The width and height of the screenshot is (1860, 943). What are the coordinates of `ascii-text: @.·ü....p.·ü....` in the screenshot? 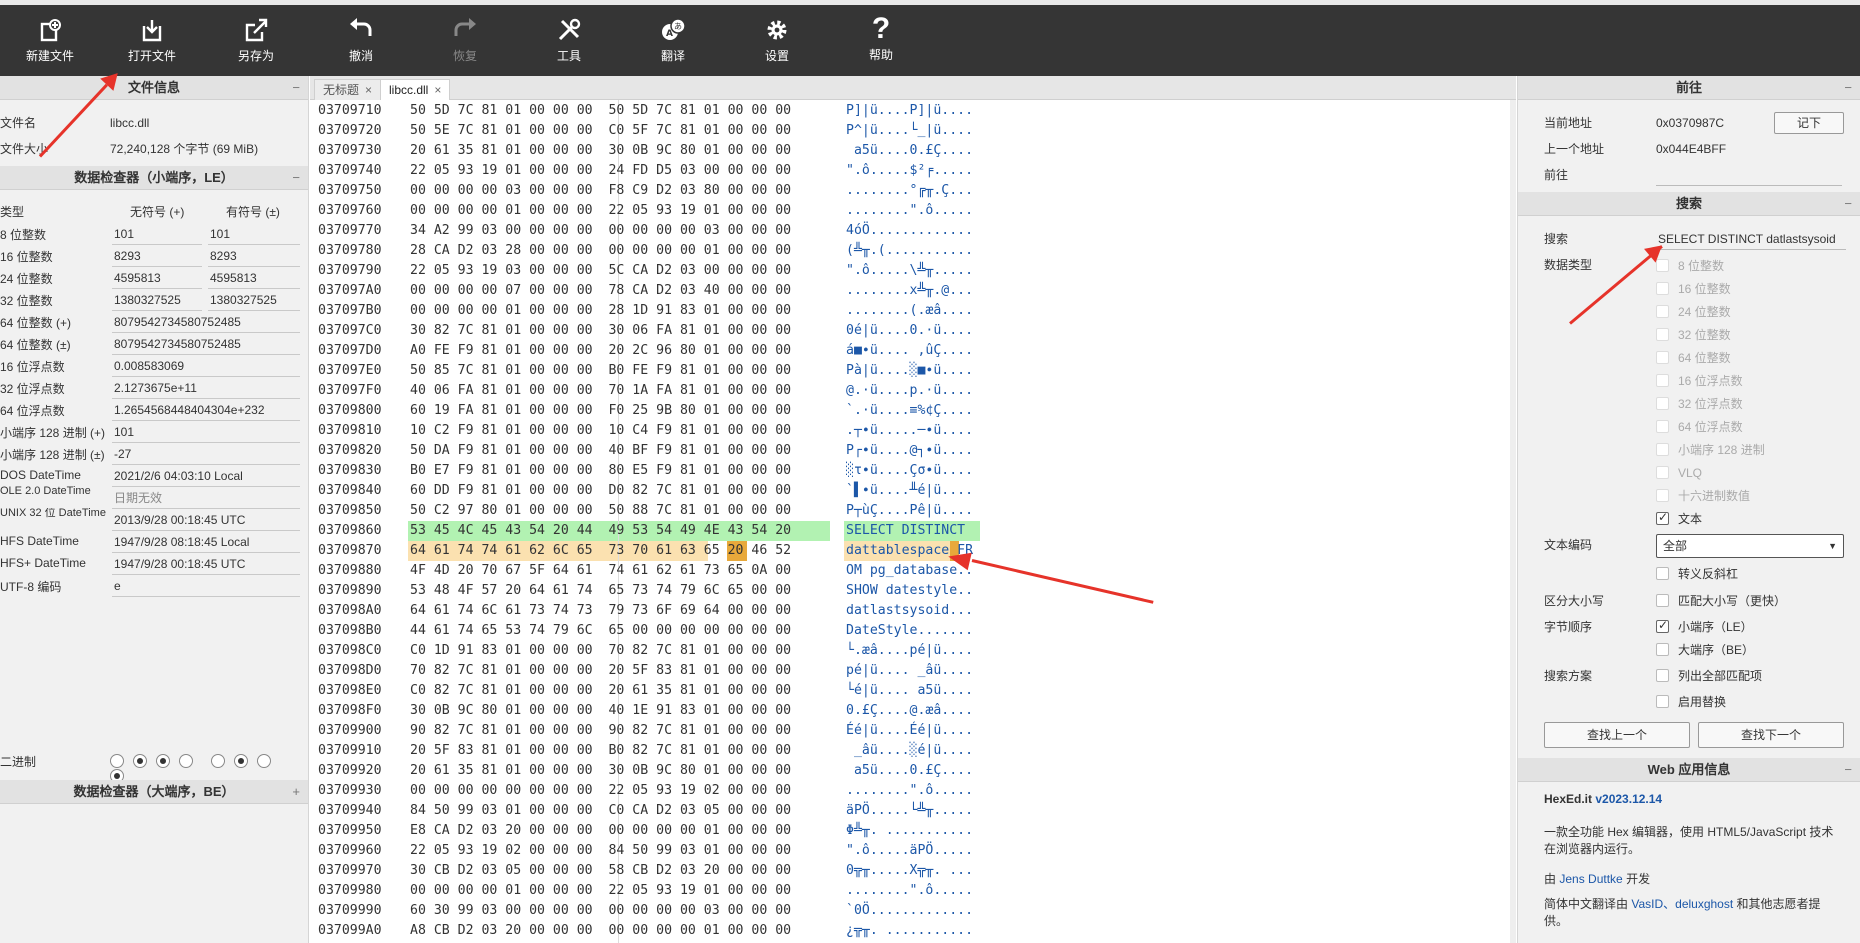 It's located at (909, 391).